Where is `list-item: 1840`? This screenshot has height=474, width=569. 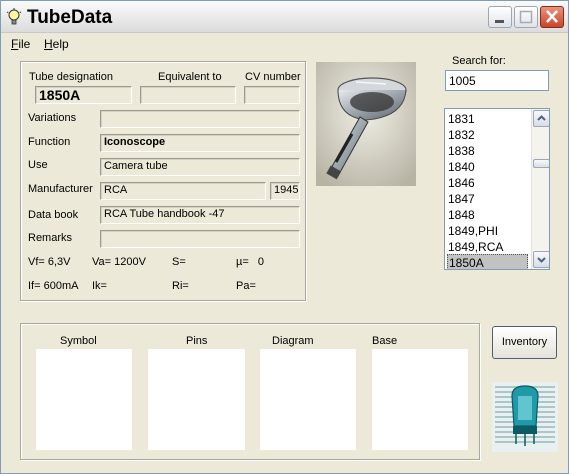
list-item: 1840 is located at coordinates (487, 167).